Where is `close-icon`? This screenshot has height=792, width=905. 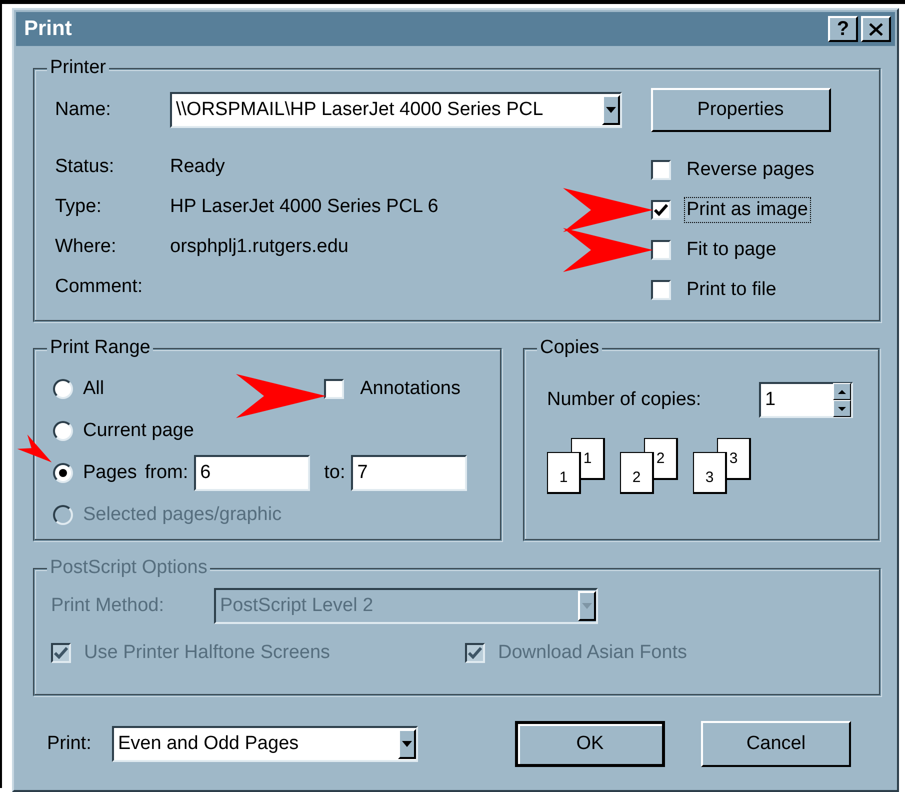 close-icon is located at coordinates (876, 29).